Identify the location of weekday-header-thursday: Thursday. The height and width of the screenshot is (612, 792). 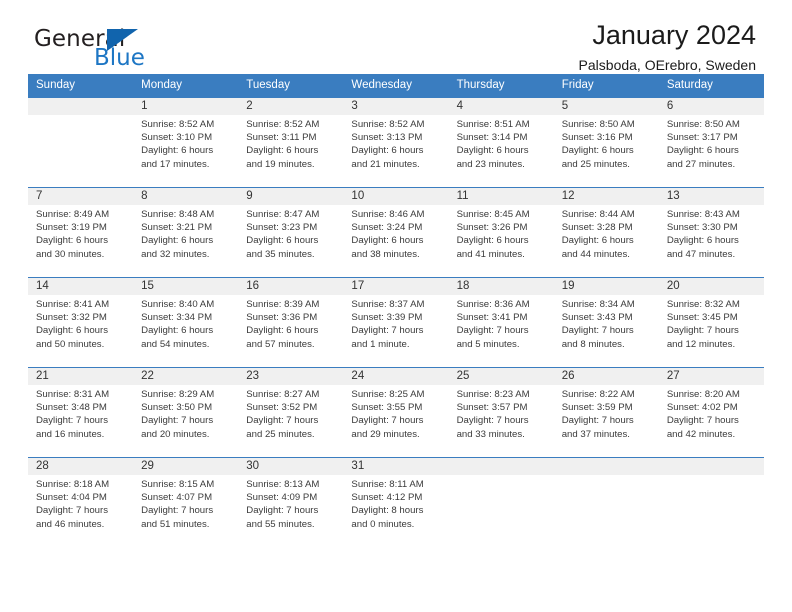
(480, 85).